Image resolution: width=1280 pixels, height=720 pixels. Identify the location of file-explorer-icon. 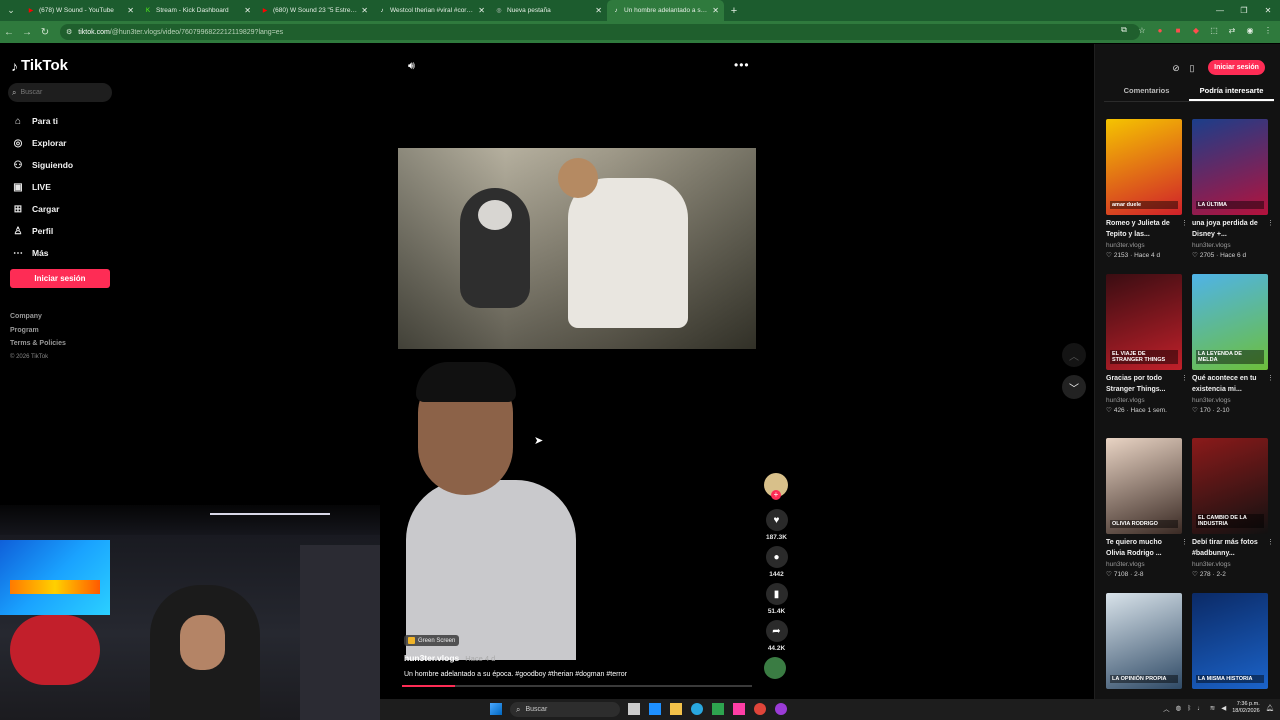
(676, 709).